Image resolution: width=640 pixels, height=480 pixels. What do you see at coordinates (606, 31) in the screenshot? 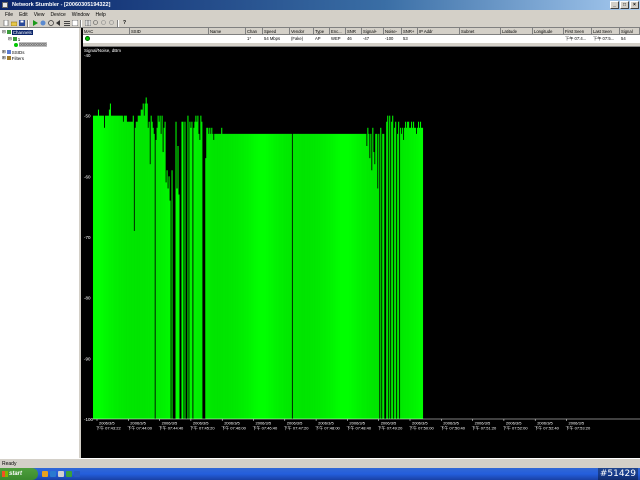
I see `column-header: Last Seen` at bounding box center [606, 31].